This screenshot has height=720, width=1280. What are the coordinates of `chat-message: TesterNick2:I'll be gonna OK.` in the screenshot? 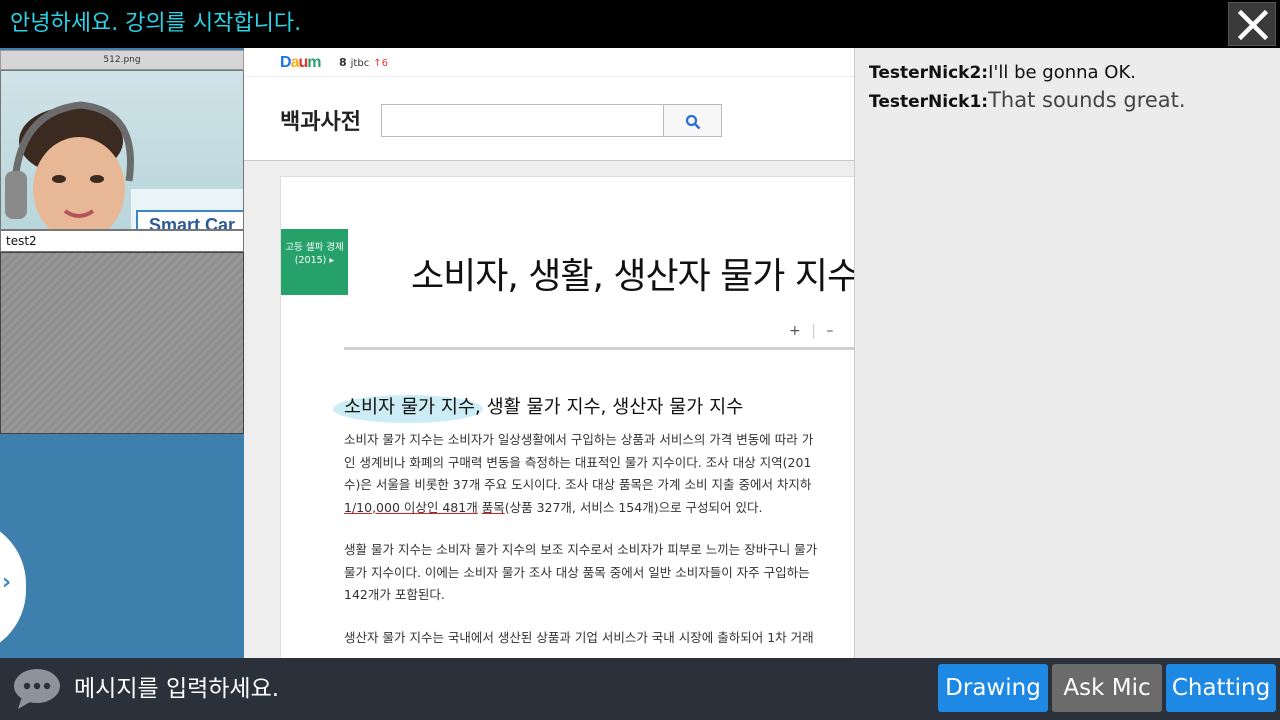 It's located at (1002, 72).